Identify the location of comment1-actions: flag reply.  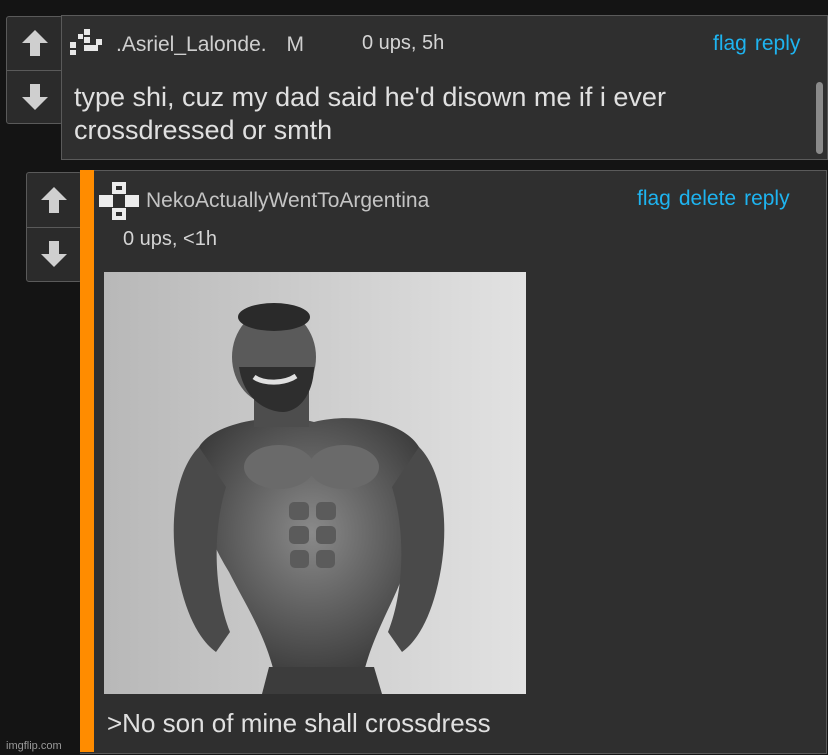
(756, 44).